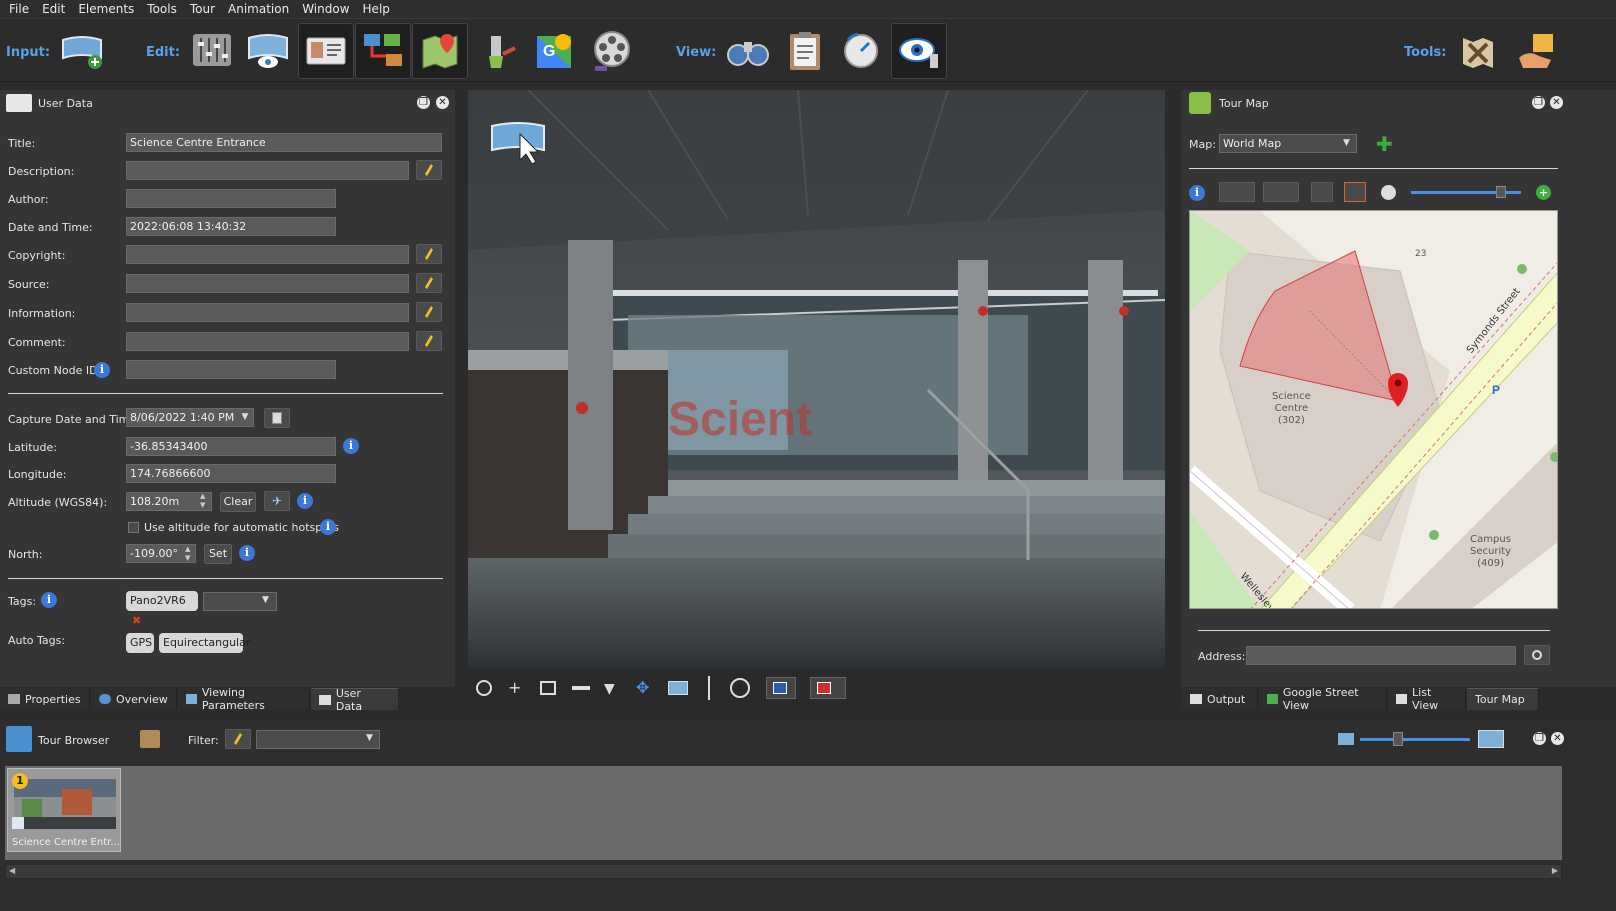 This screenshot has height=911, width=1616. Describe the element at coordinates (748, 51) in the screenshot. I see `preview-button` at that location.